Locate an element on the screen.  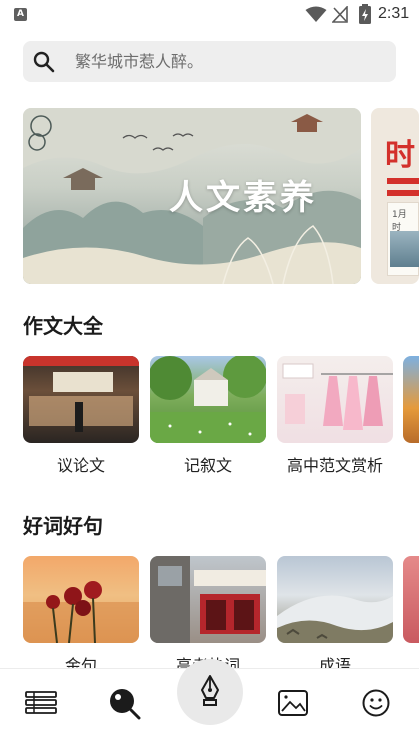
banner-next-small-text: 1月 时 is located at coordinates (399, 221).